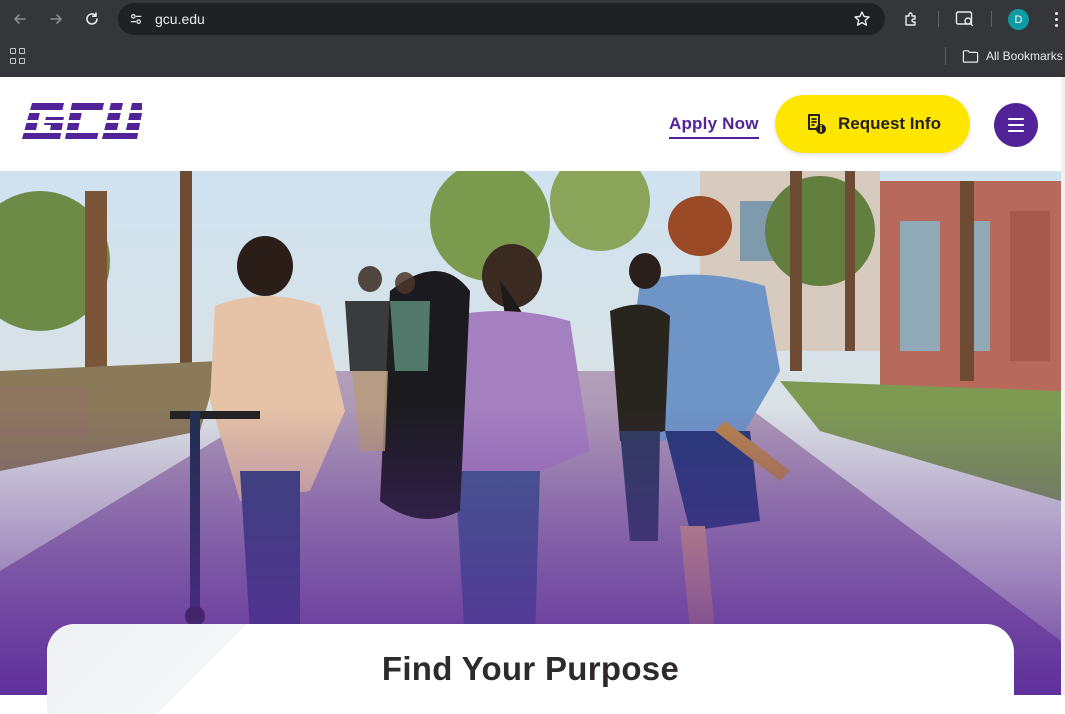 This screenshot has width=1065, height=714. What do you see at coordinates (180, 19) in the screenshot?
I see `url-text: gcu.edu` at bounding box center [180, 19].